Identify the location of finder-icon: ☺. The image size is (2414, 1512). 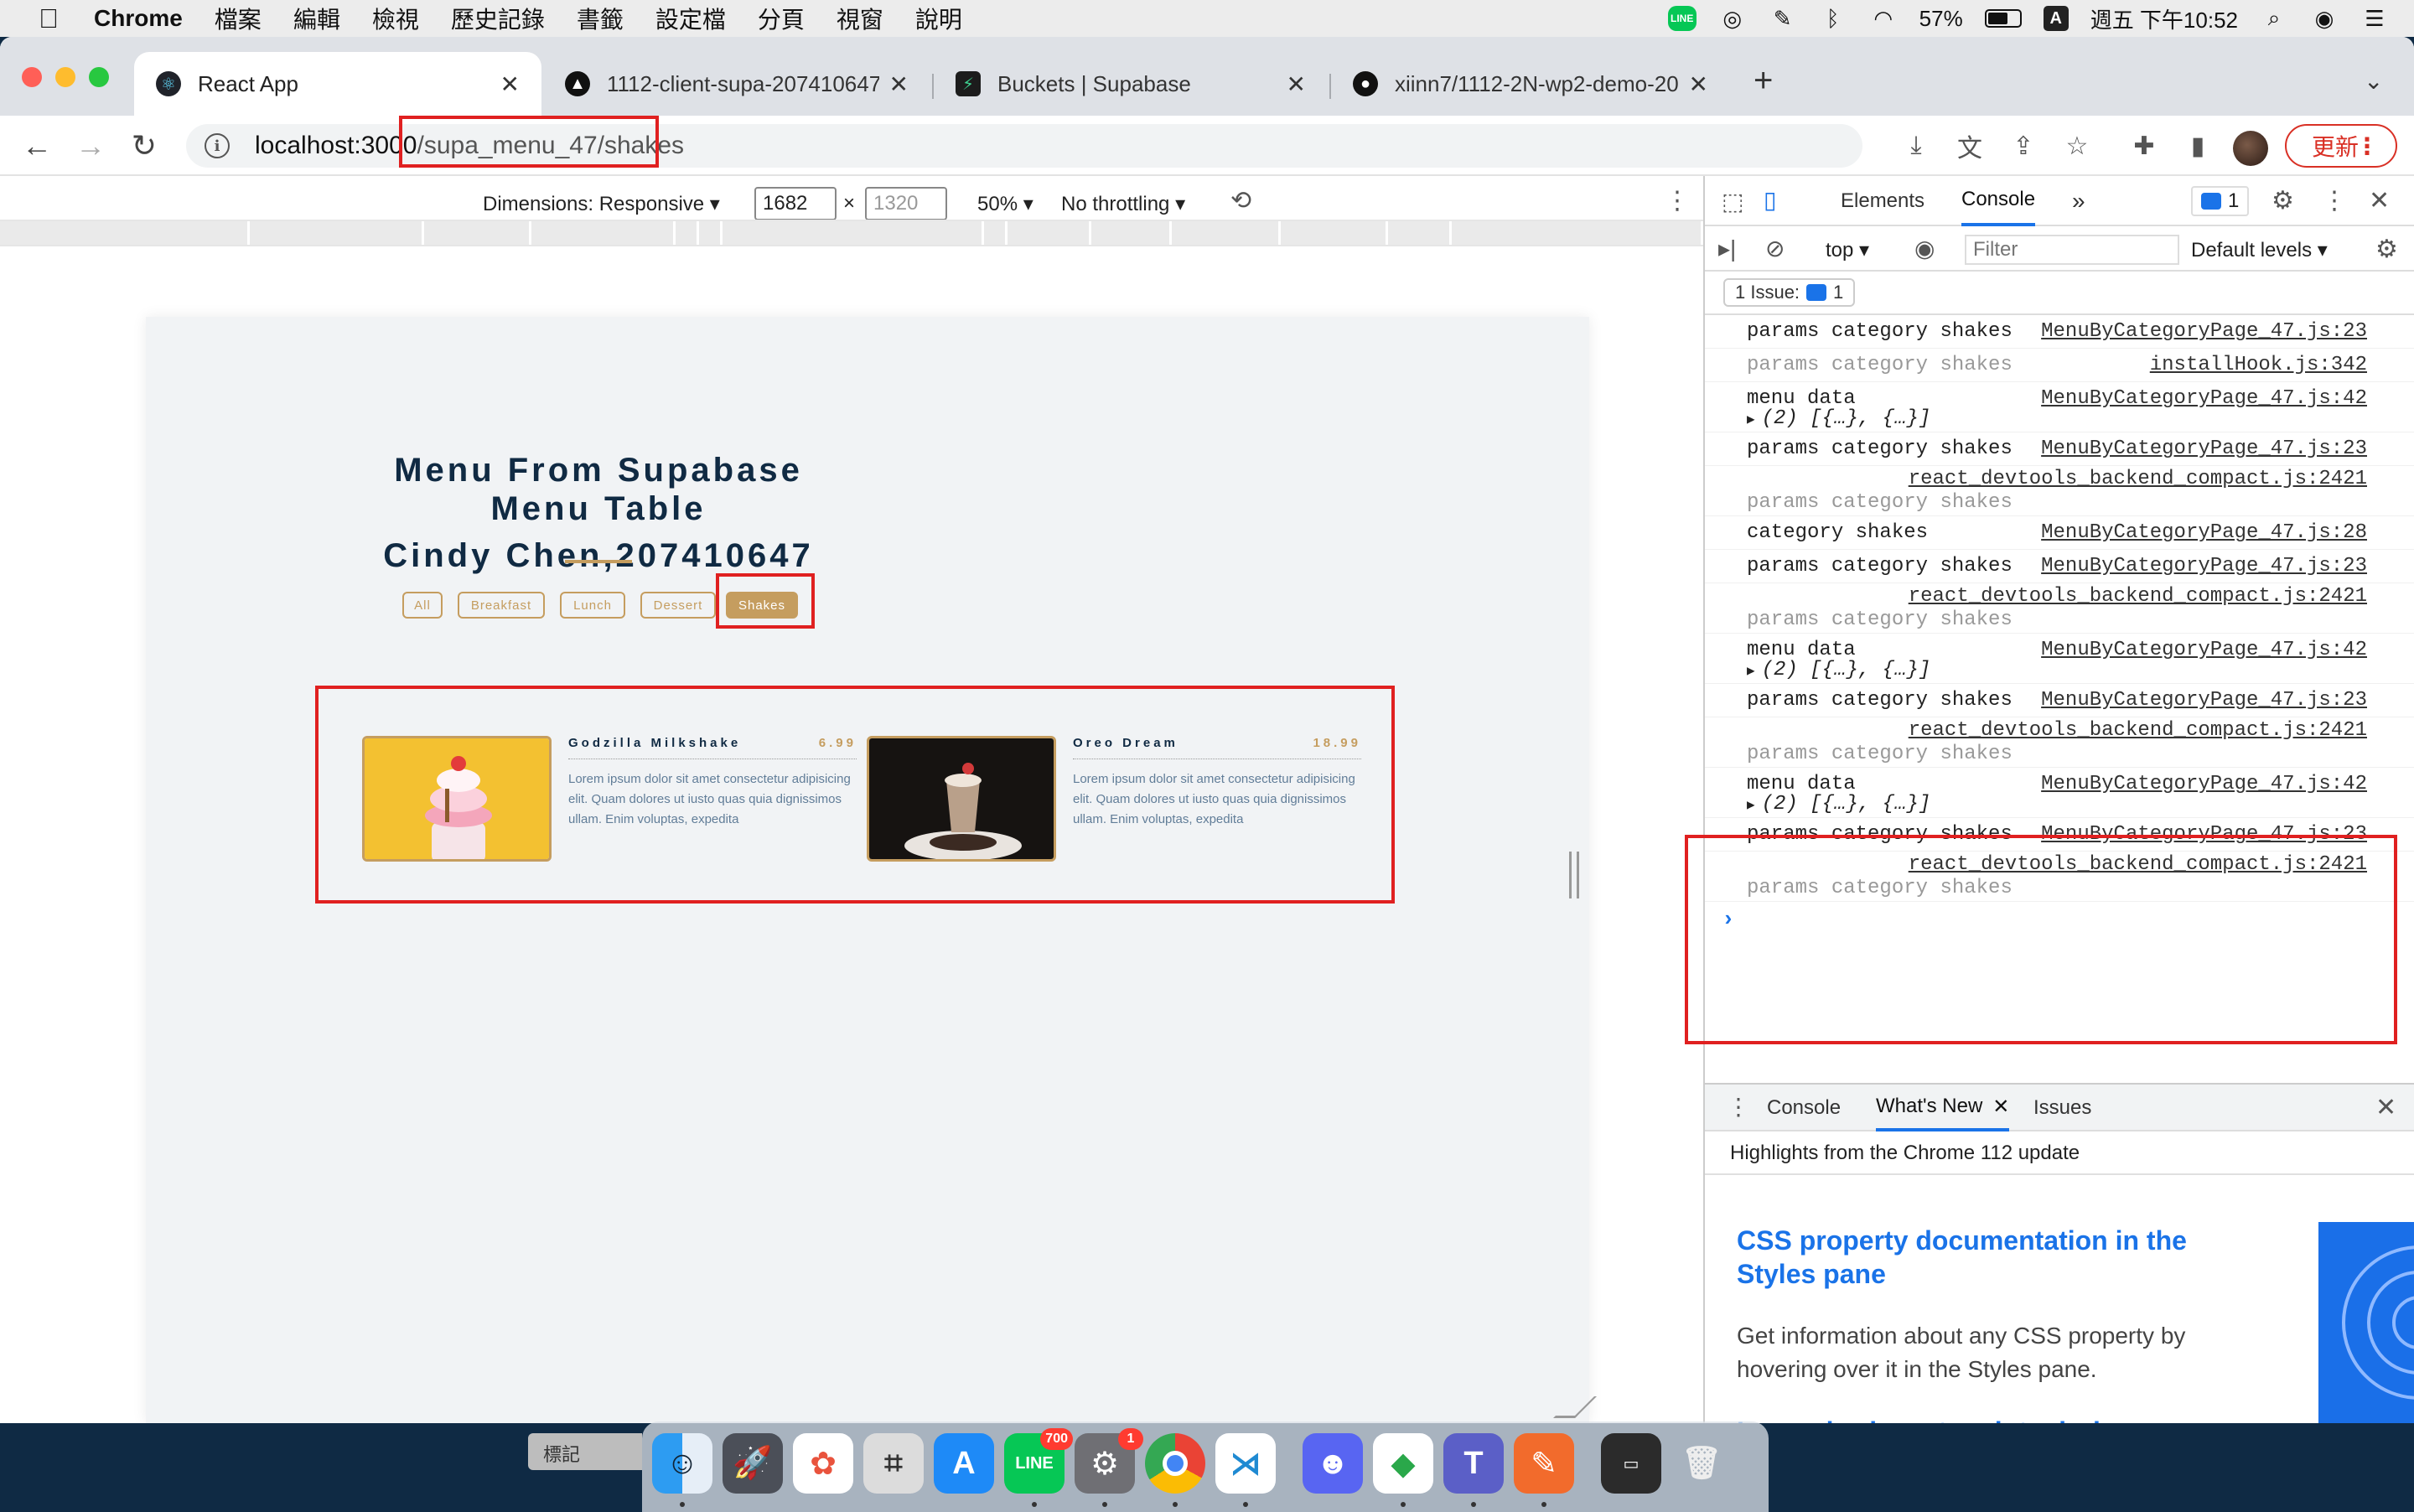
(682, 1463).